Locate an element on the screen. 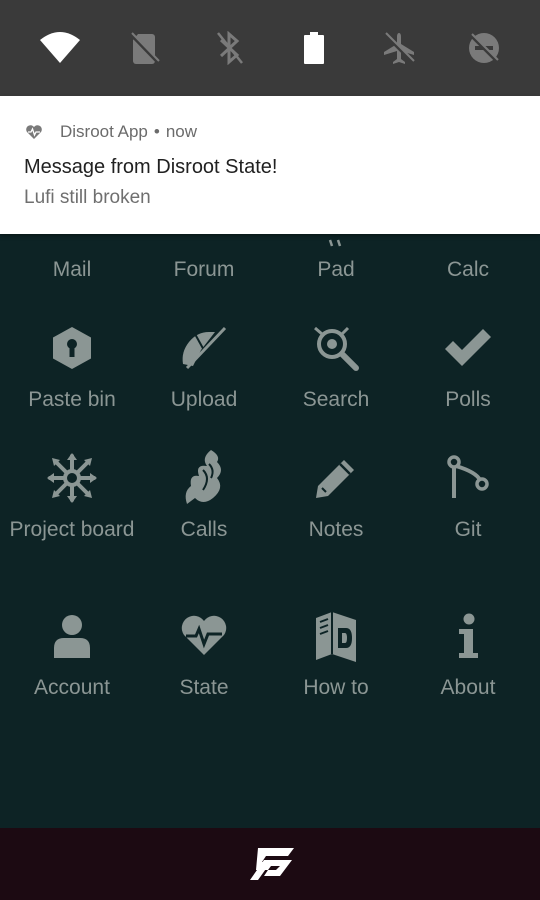  bottom-bar is located at coordinates (270, 864).